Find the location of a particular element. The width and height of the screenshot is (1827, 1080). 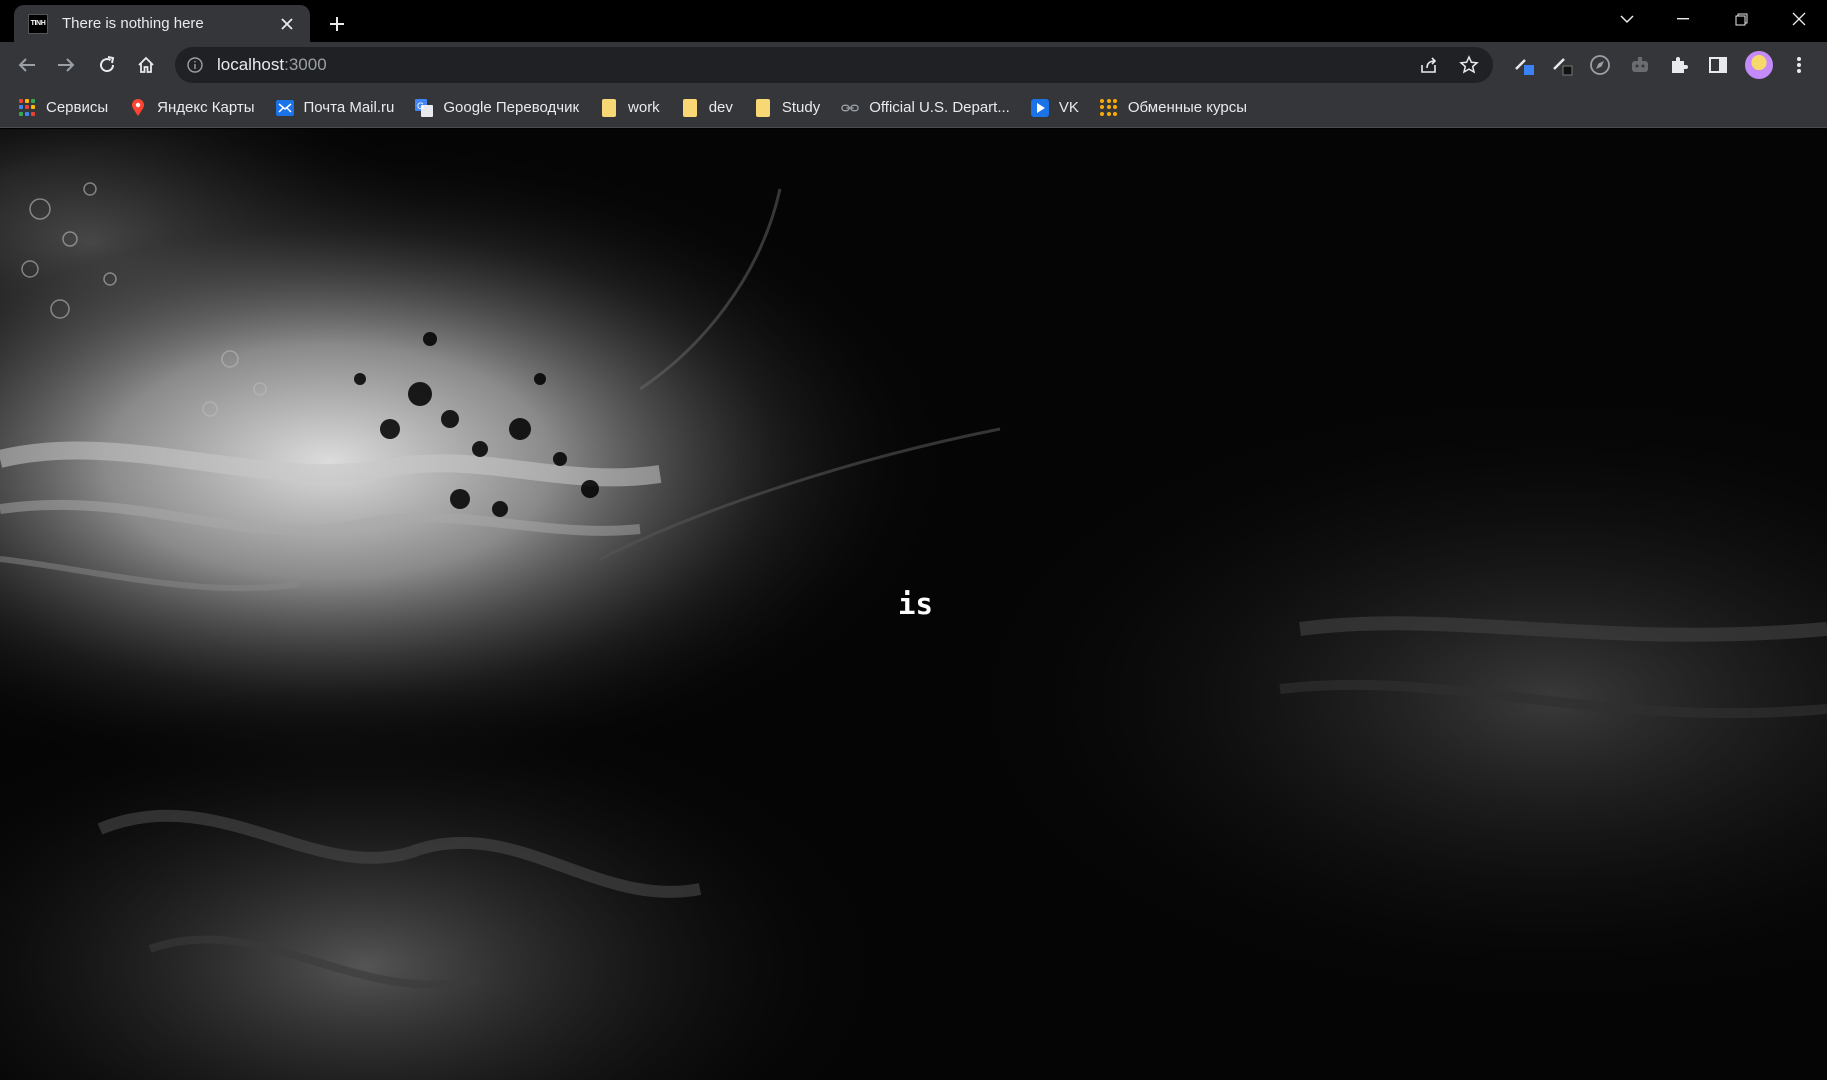

bookmark-label: Study is located at coordinates (801, 107).